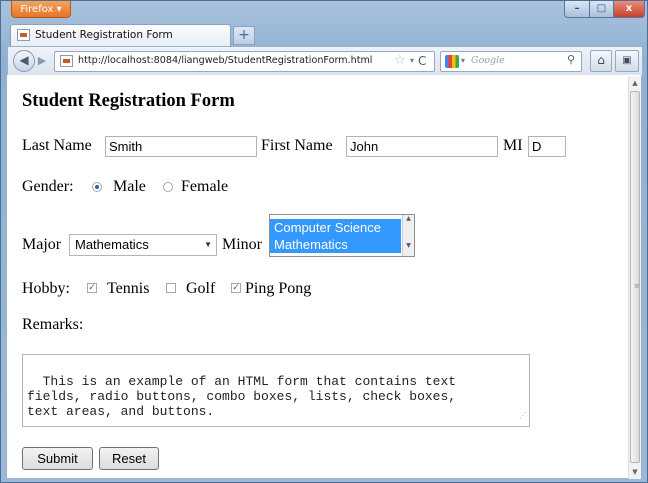 The image size is (648, 483). I want to click on search-input: Google, so click(488, 60).